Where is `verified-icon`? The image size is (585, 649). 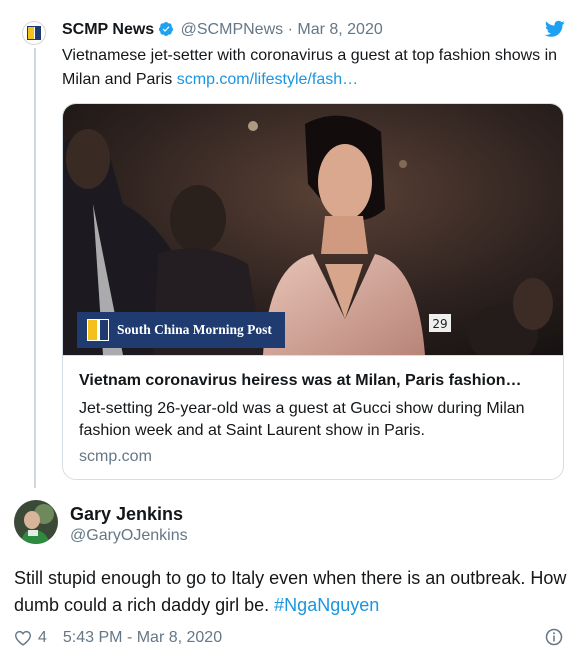
verified-icon is located at coordinates (166, 29).